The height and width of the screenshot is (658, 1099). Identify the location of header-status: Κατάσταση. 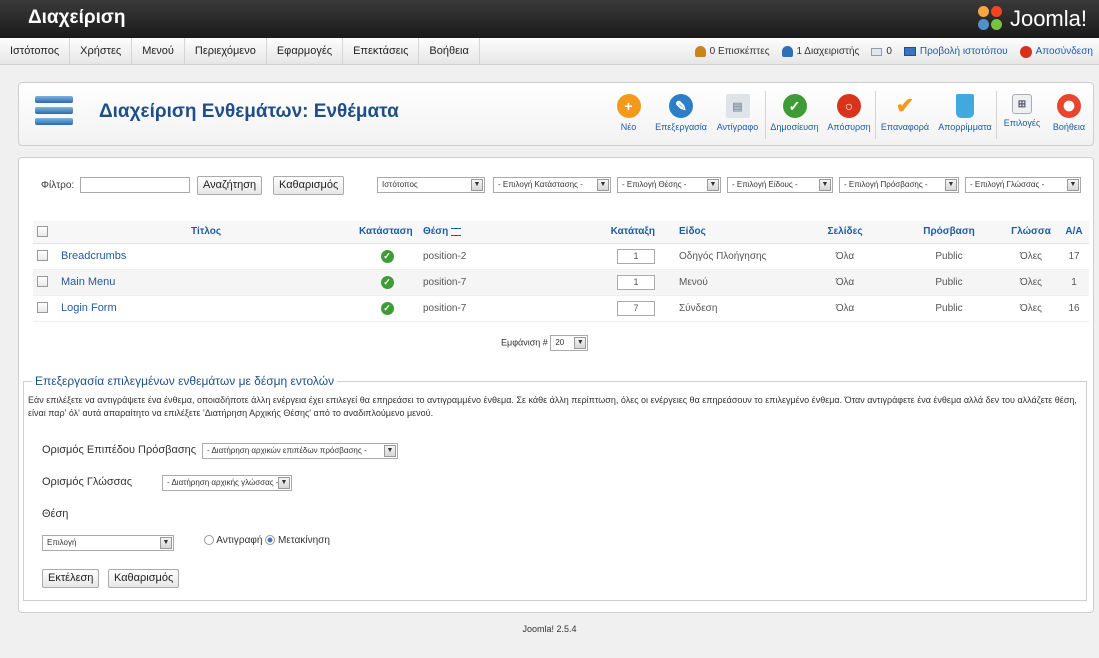
(387, 232).